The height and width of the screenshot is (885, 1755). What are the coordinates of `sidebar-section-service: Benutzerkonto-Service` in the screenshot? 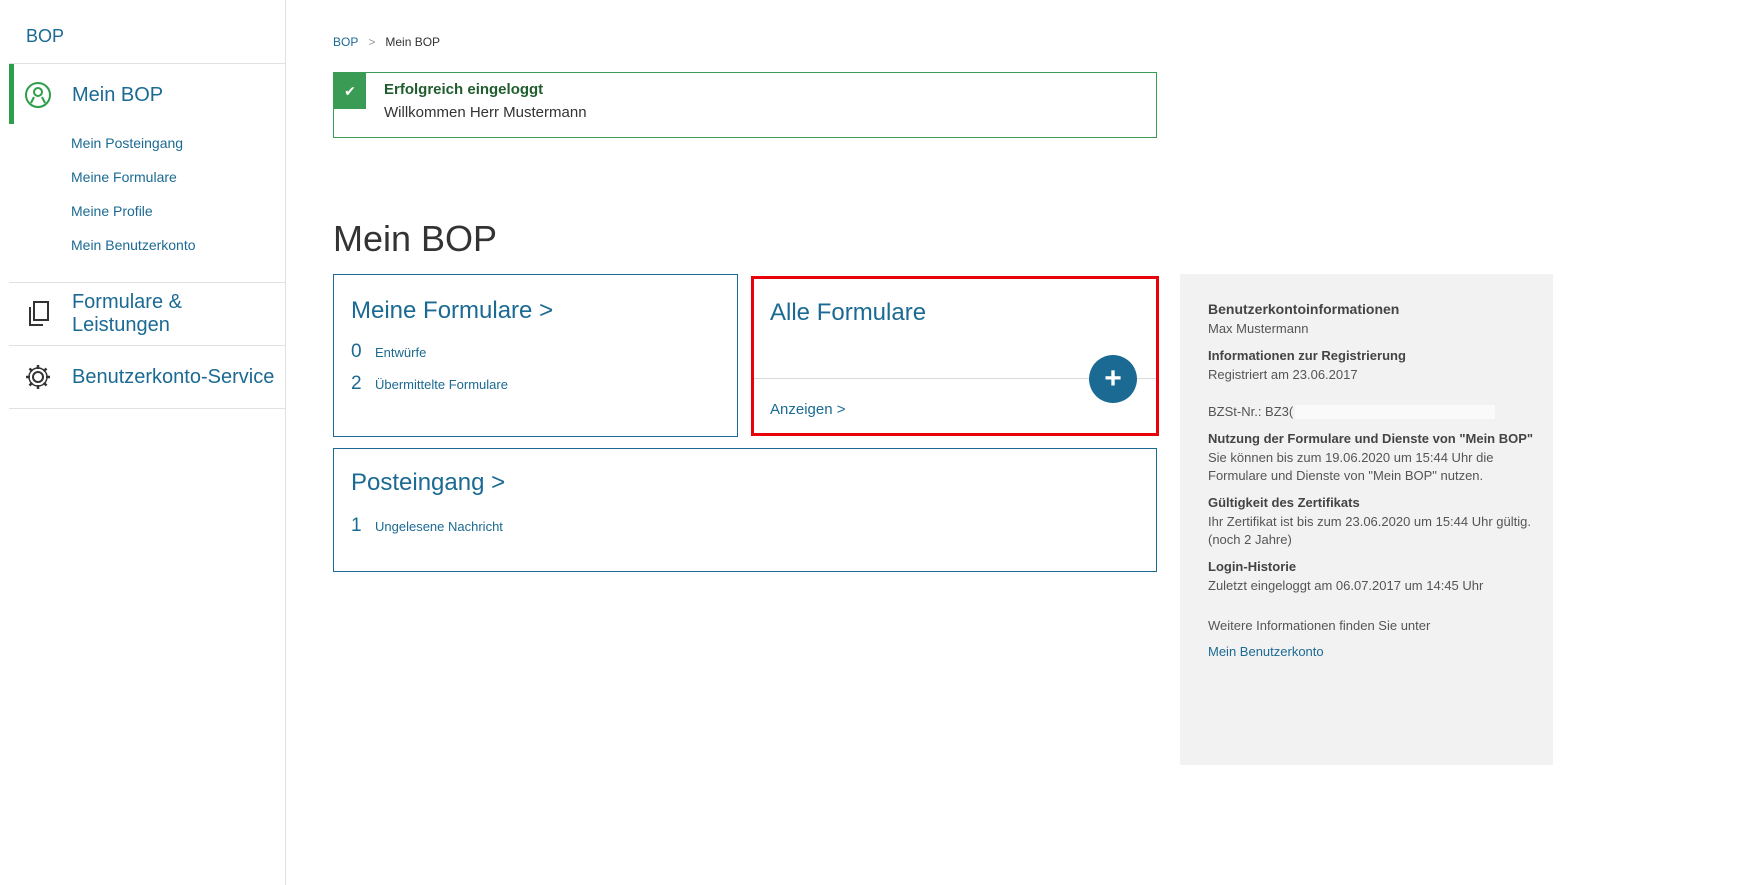 It's located at (147, 377).